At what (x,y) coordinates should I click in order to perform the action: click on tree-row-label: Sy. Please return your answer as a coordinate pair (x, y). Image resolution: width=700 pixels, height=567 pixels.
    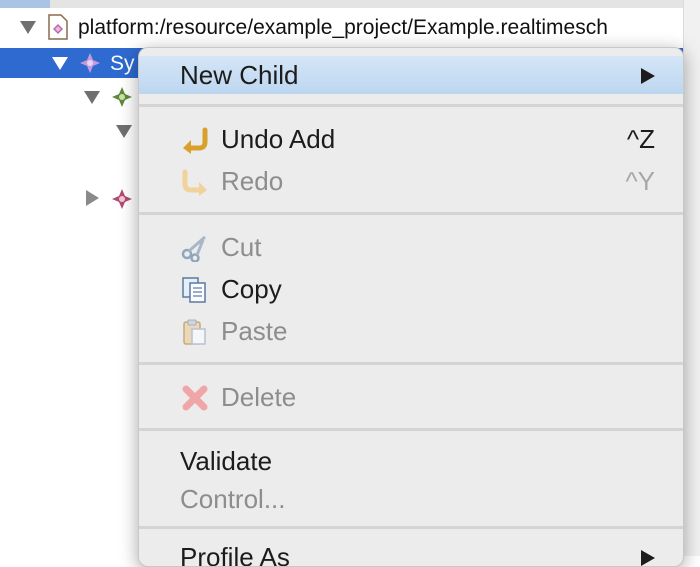
    Looking at the image, I should click on (122, 63).